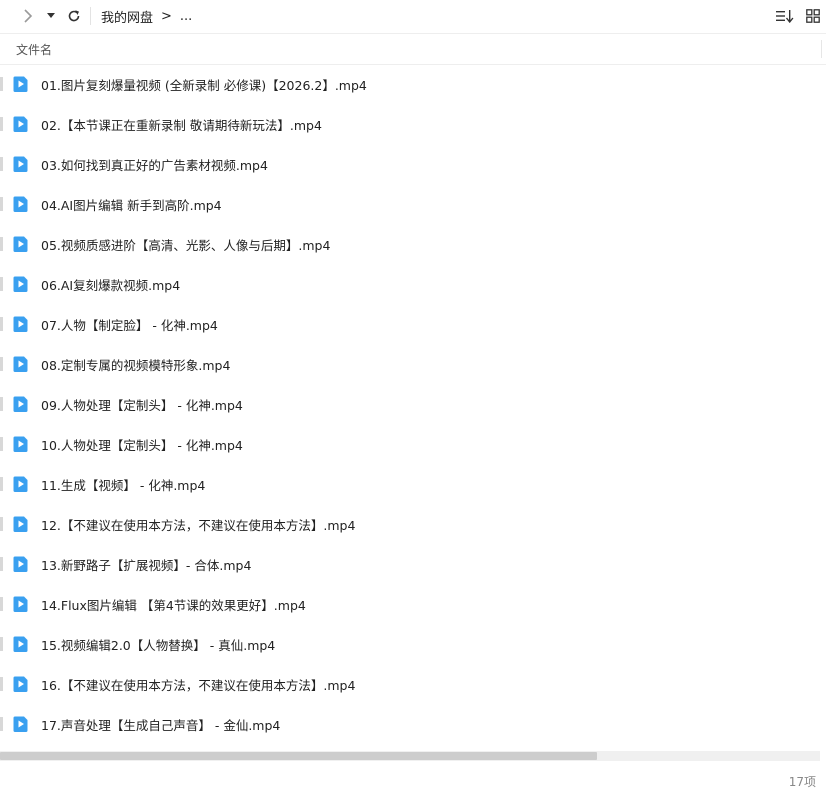  Describe the element at coordinates (413, 484) in the screenshot. I see `file-row: 11.生成【视频】 - 化神.mp4` at that location.